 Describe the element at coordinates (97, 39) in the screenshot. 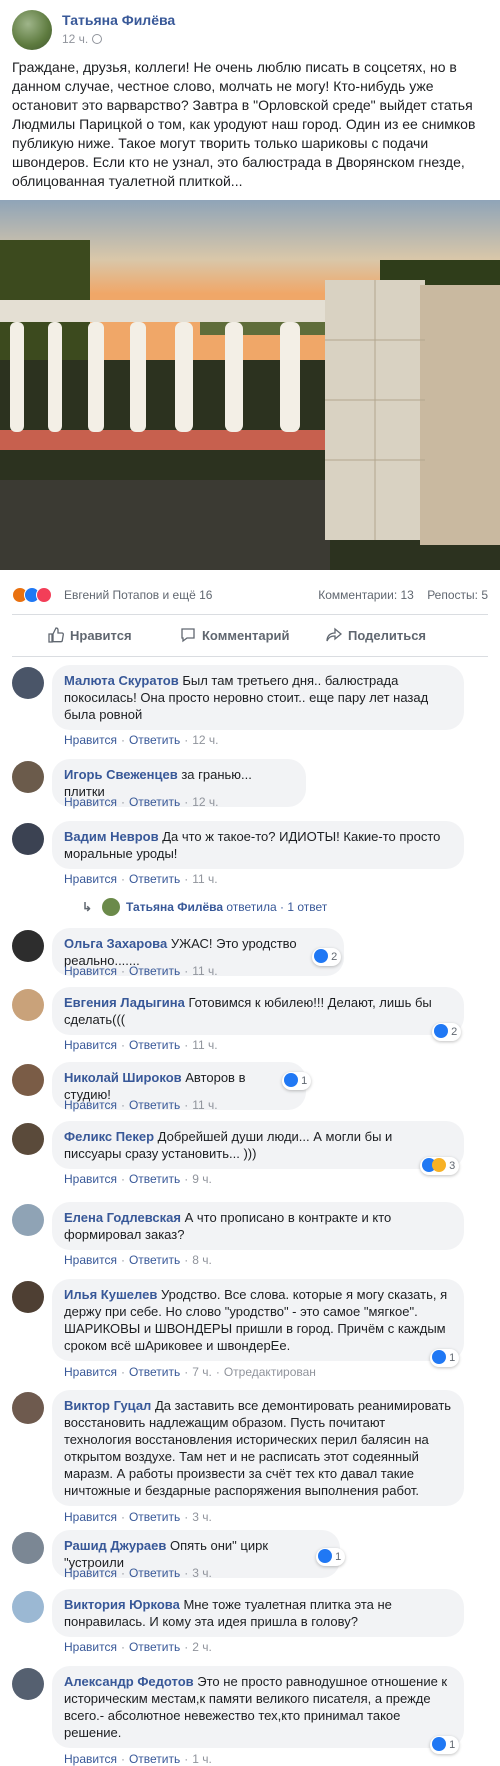

I see `globe-icon` at that location.